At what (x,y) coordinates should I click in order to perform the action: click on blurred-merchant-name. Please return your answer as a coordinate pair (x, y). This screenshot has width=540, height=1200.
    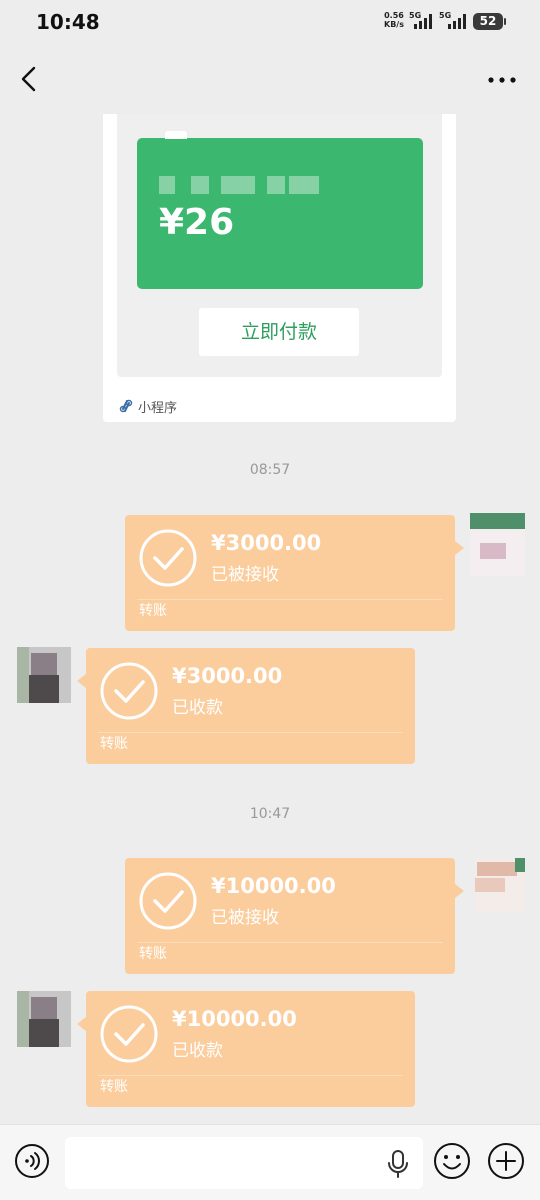
    Looking at the image, I should click on (249, 185).